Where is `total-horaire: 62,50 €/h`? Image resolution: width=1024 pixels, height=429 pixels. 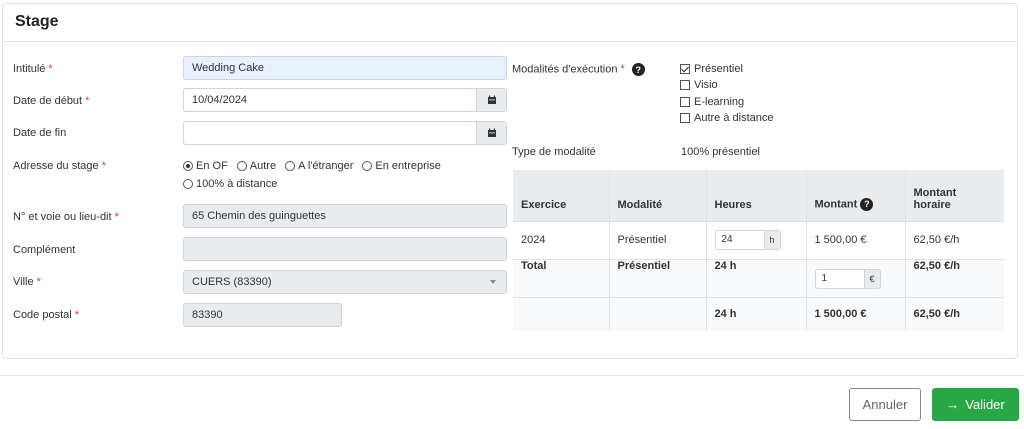
total-horaire: 62,50 €/h is located at coordinates (954, 277).